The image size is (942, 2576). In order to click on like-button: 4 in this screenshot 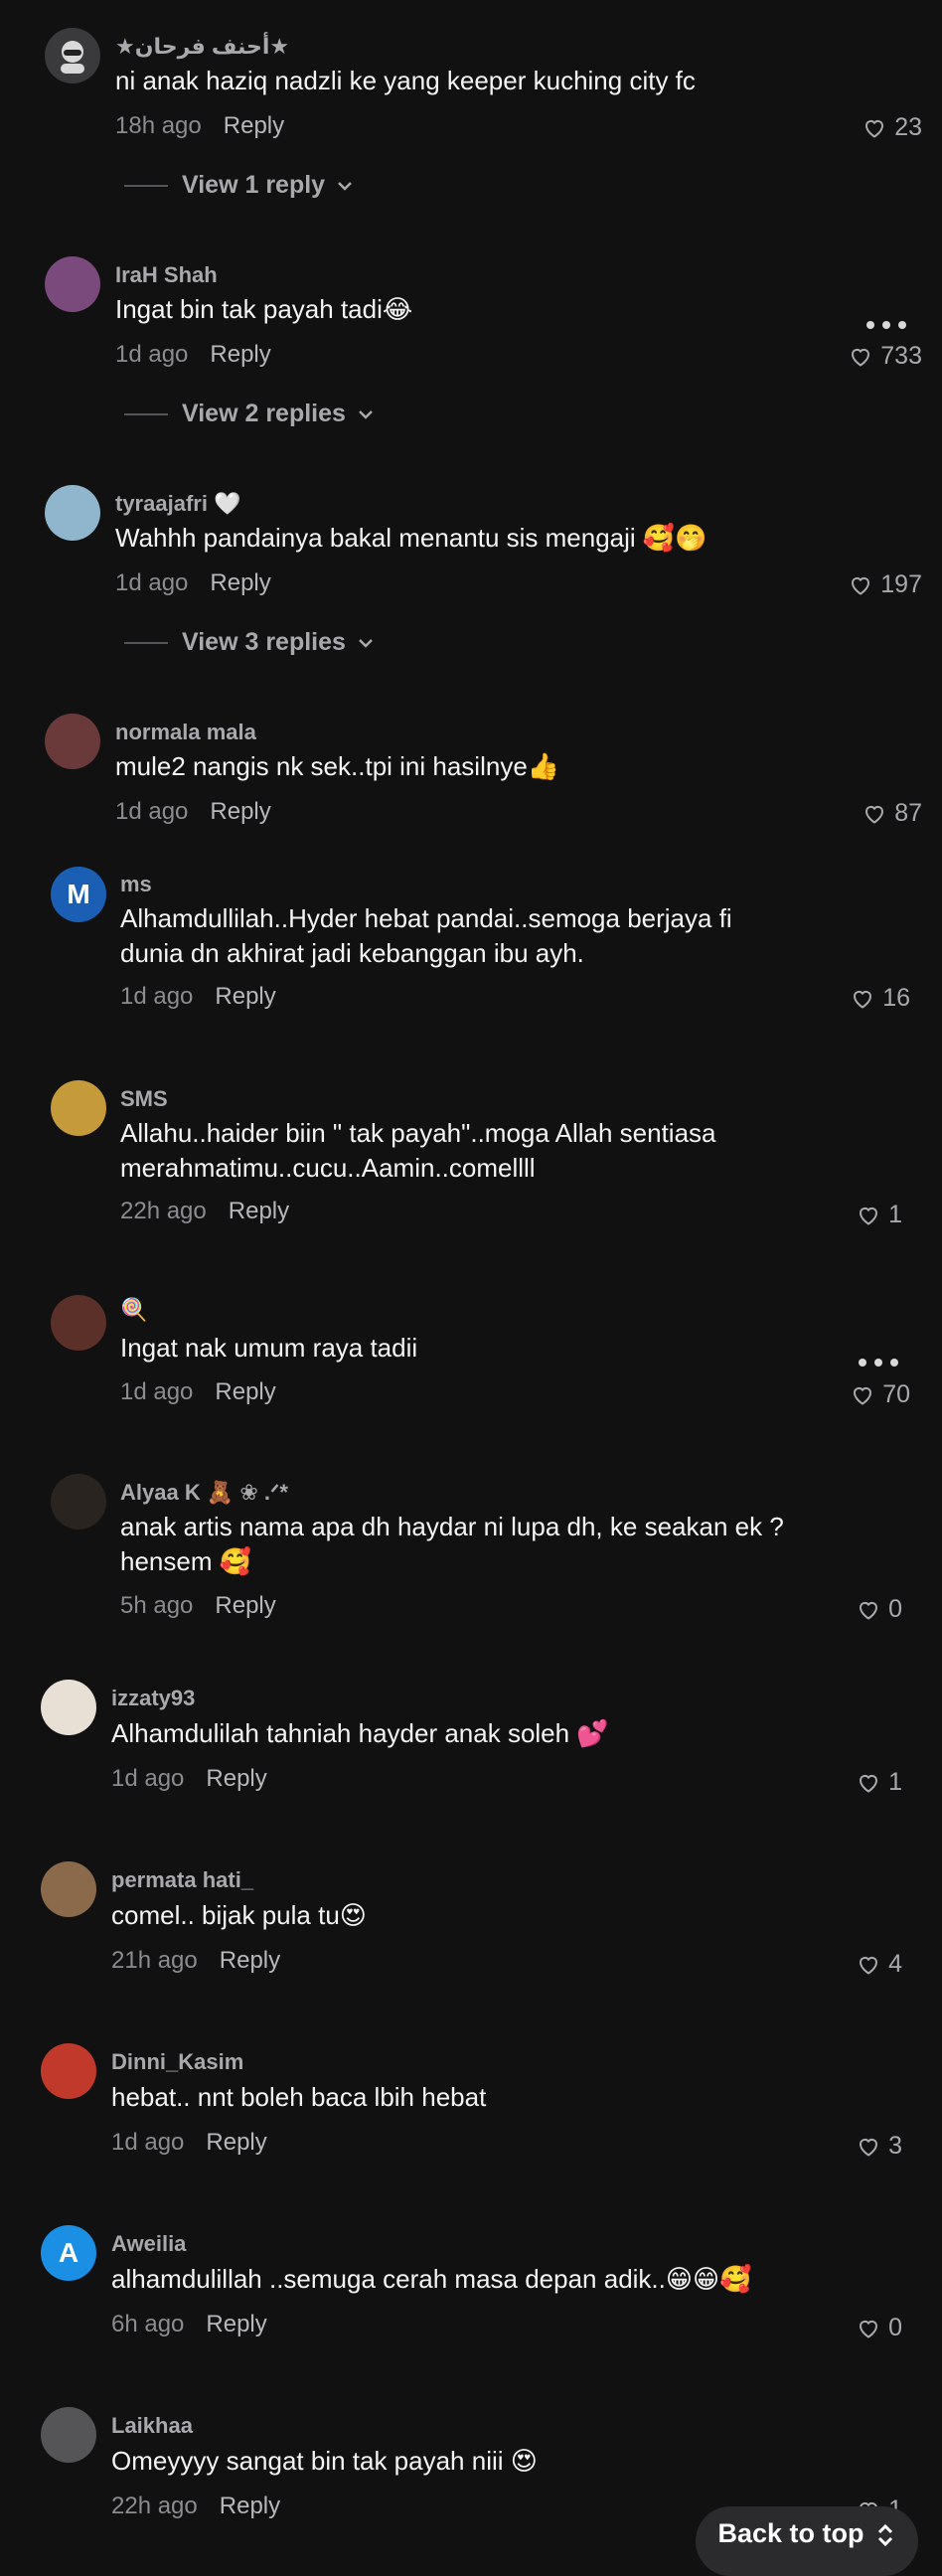, I will do `click(879, 1964)`.